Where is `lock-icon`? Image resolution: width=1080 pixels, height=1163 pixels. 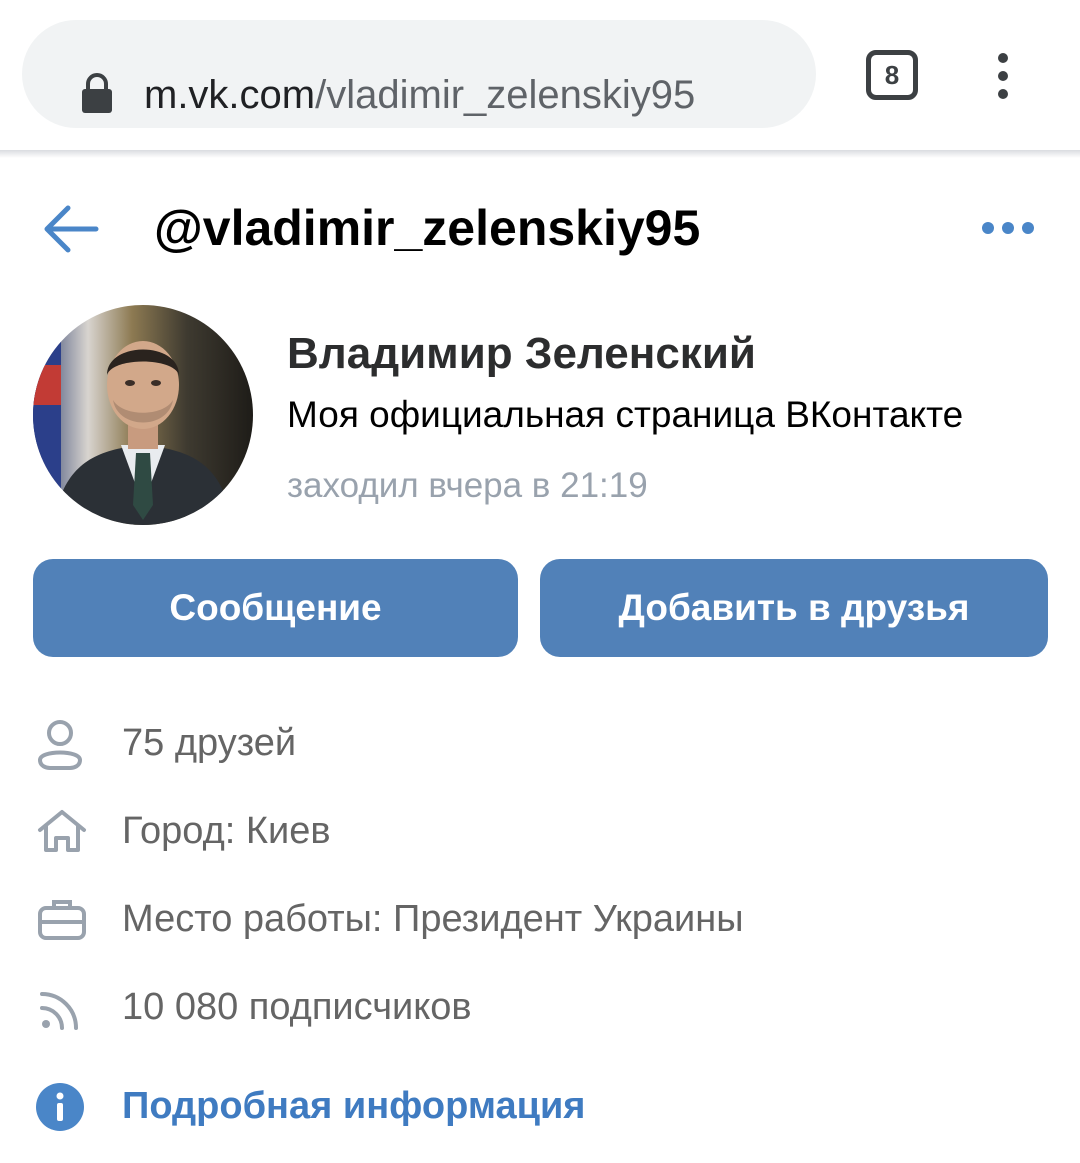
lock-icon is located at coordinates (97, 93).